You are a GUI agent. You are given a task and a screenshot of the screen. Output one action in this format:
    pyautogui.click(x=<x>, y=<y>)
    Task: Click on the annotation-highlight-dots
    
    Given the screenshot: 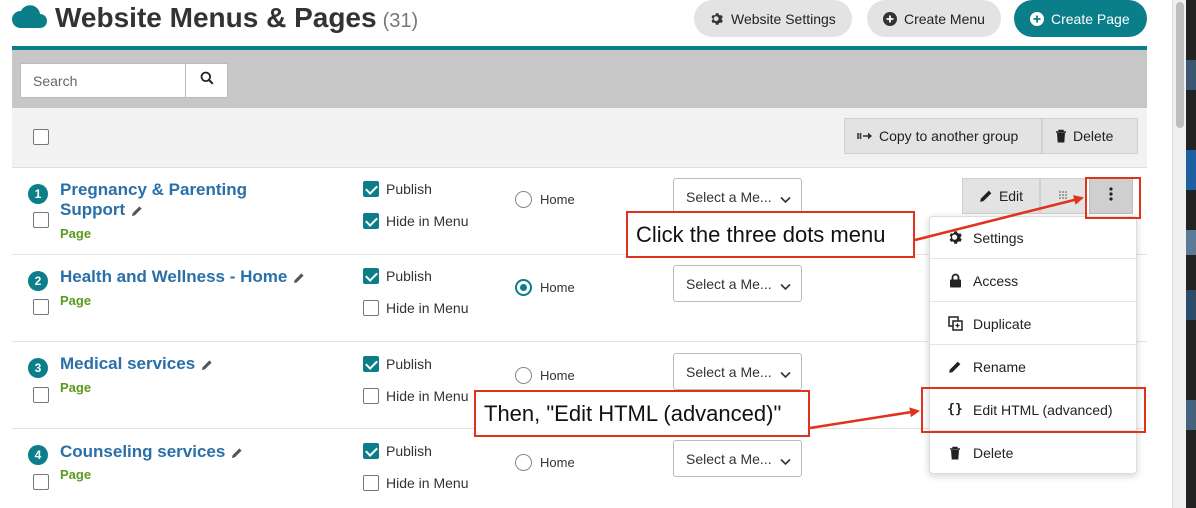 What is the action you would take?
    pyautogui.click(x=1113, y=198)
    